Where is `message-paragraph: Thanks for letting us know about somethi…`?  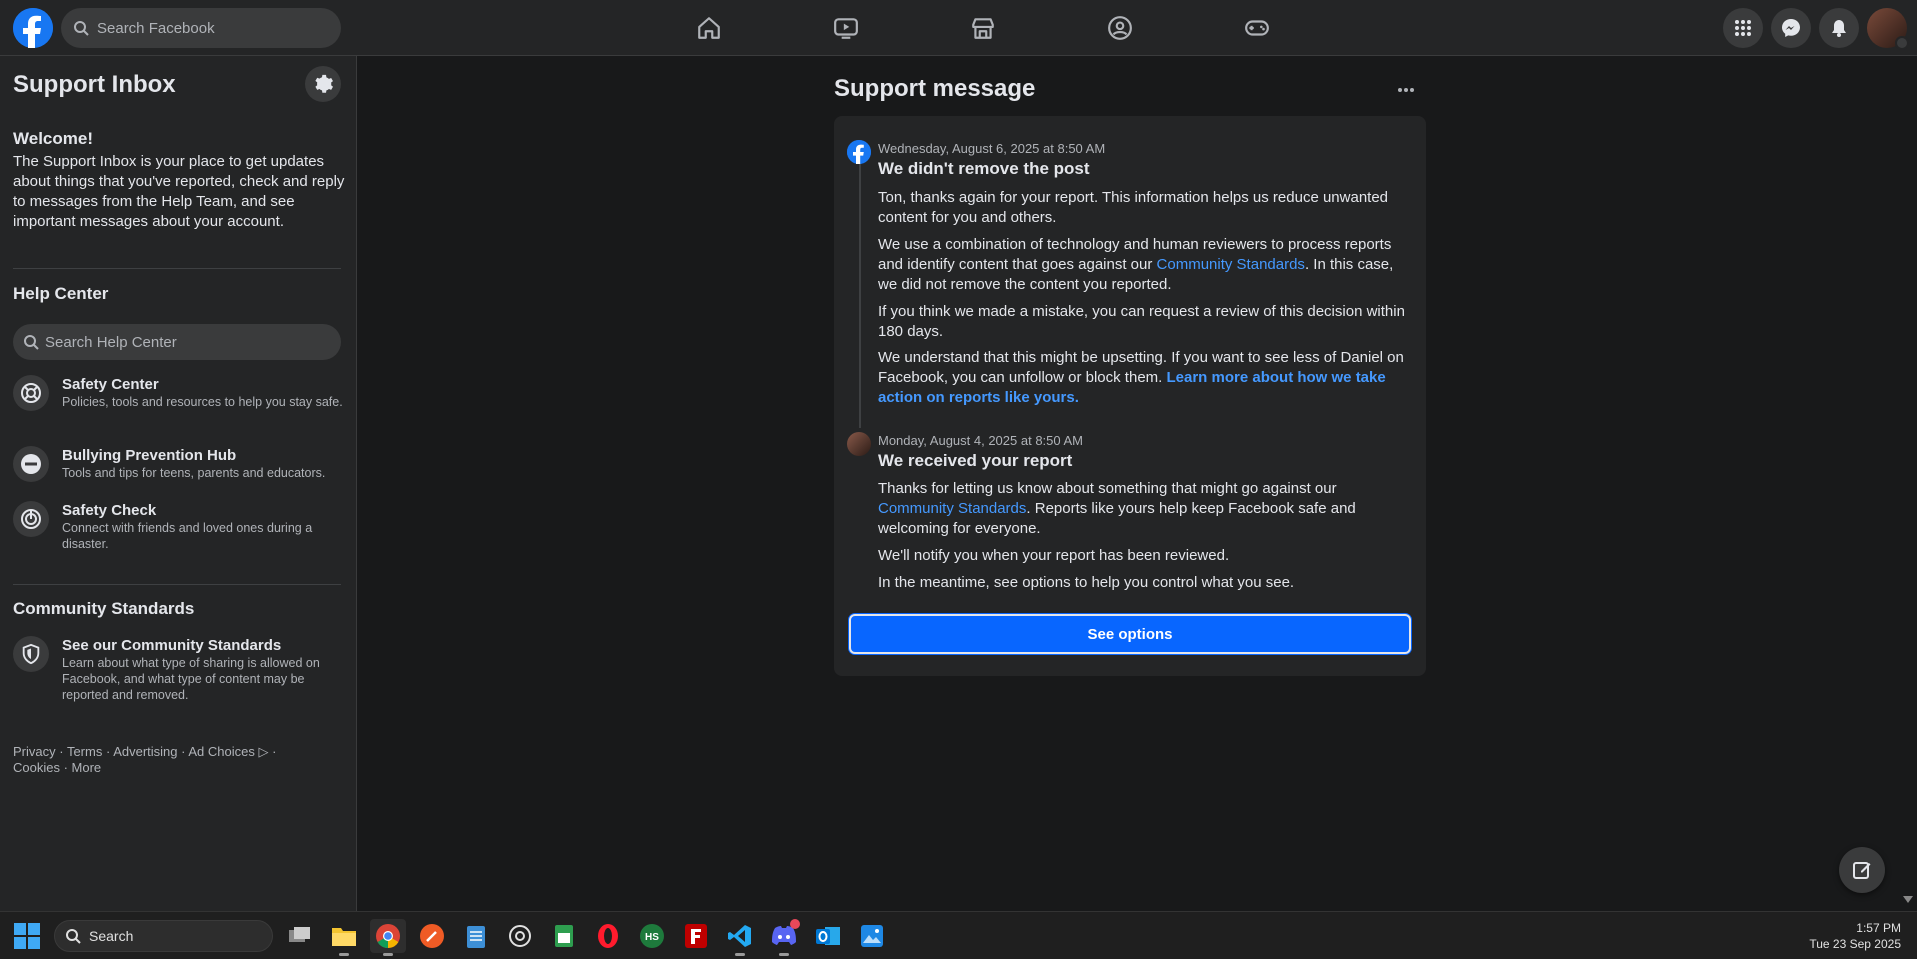
message-paragraph: Thanks for letting us know about somethi… is located at coordinates (1143, 509).